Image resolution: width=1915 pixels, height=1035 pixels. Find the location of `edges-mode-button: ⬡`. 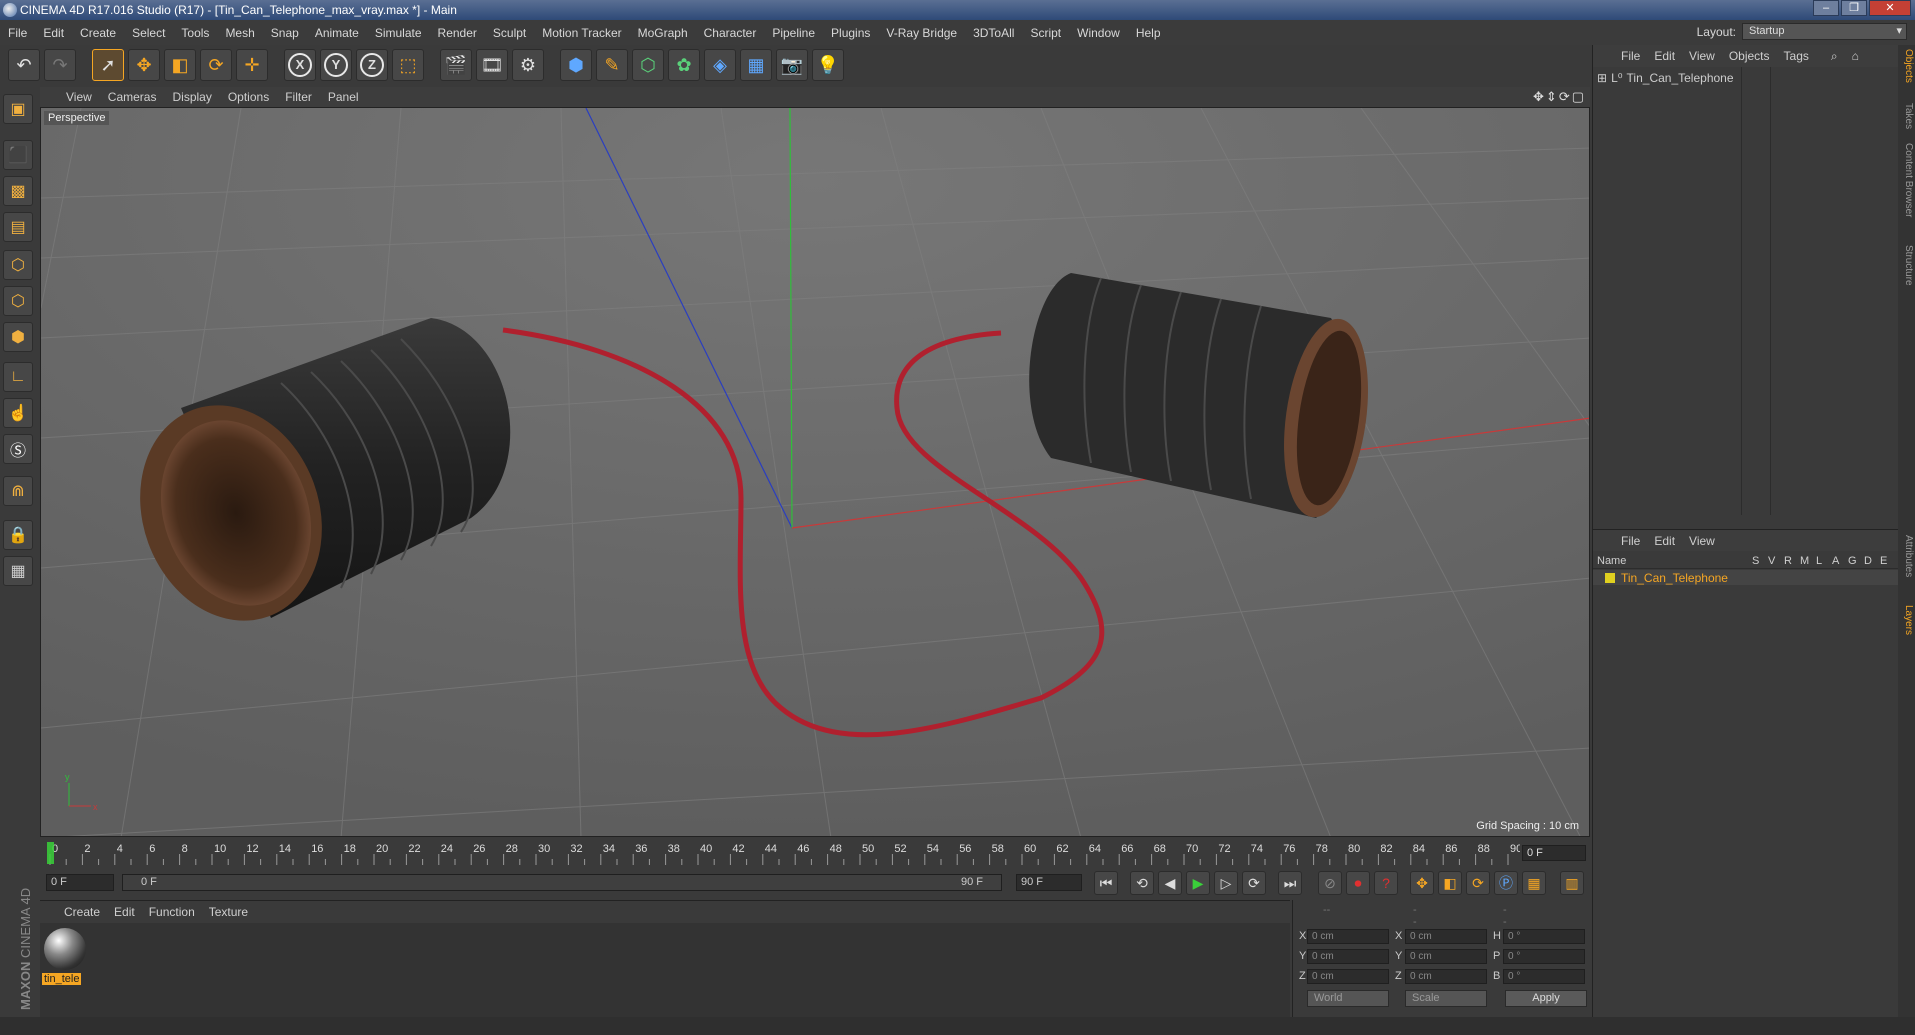

edges-mode-button: ⬡ is located at coordinates (18, 301).